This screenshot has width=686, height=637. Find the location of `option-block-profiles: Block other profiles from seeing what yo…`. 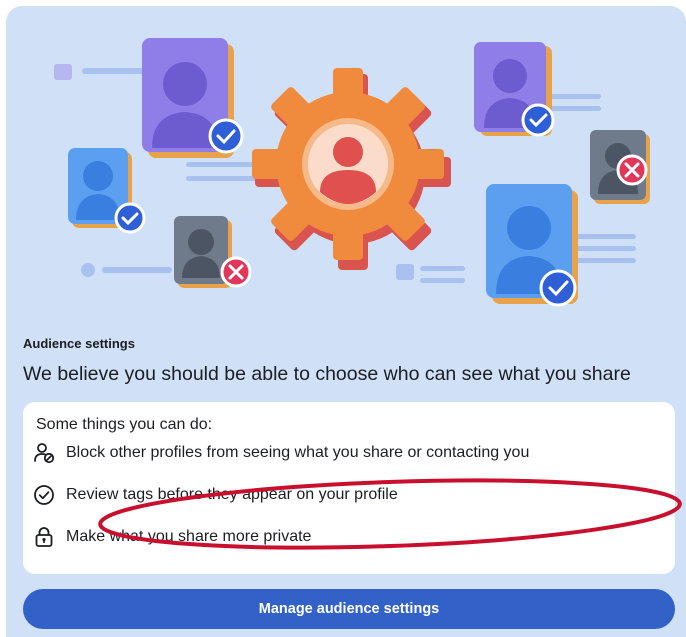

option-block-profiles: Block other profiles from seeing what yo… is located at coordinates (281, 453).